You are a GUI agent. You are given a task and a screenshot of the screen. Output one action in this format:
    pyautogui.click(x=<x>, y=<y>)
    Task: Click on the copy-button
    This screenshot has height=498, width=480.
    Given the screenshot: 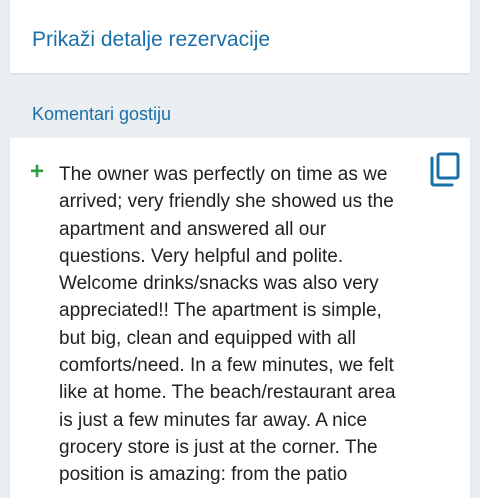 What is the action you would take?
    pyautogui.click(x=444, y=170)
    